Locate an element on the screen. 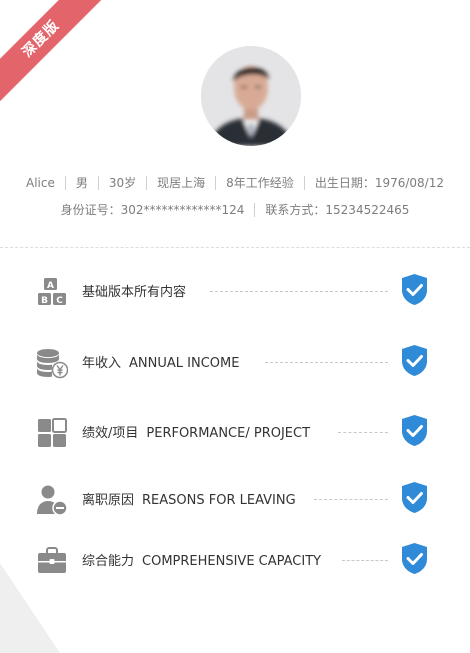 The width and height of the screenshot is (470, 653). profile-summary-row: Alice 男 30岁 现居上海 8年工作经验 出生日期：1976/08/12 is located at coordinates (235, 182).